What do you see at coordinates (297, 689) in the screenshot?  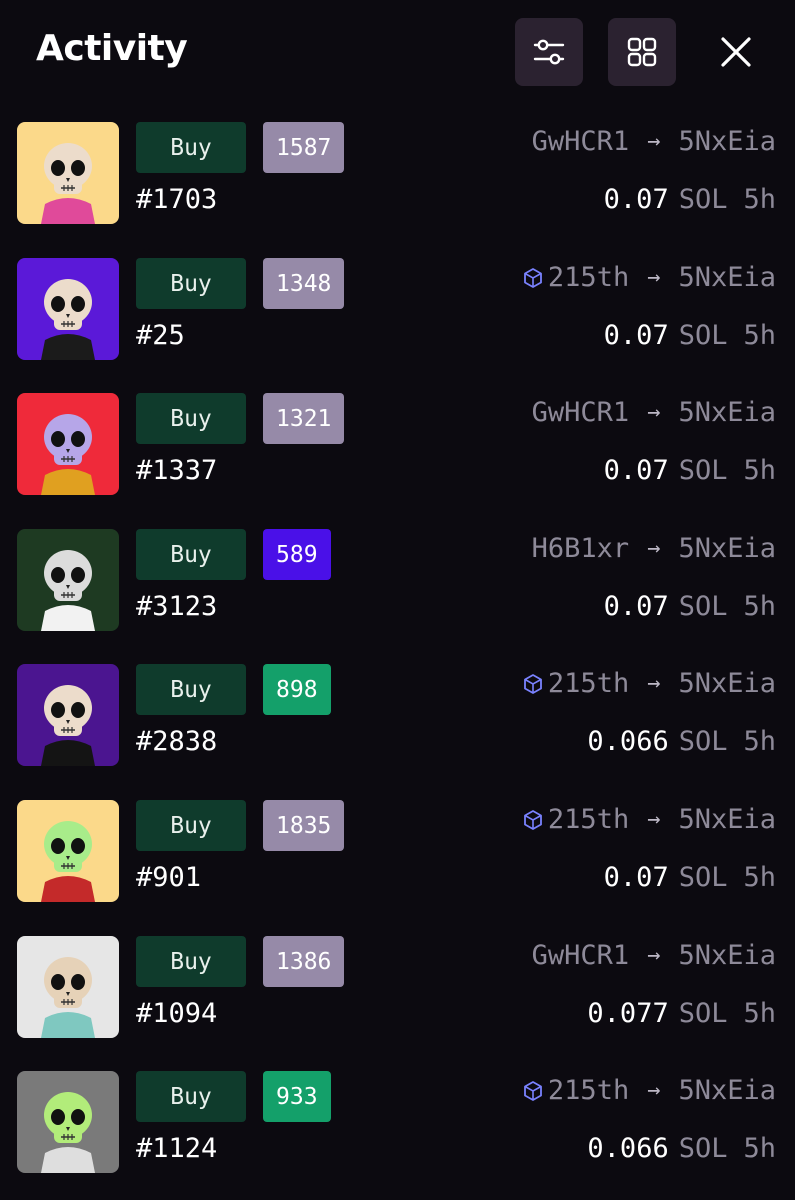 I see `rarity-rank-badge: 898` at bounding box center [297, 689].